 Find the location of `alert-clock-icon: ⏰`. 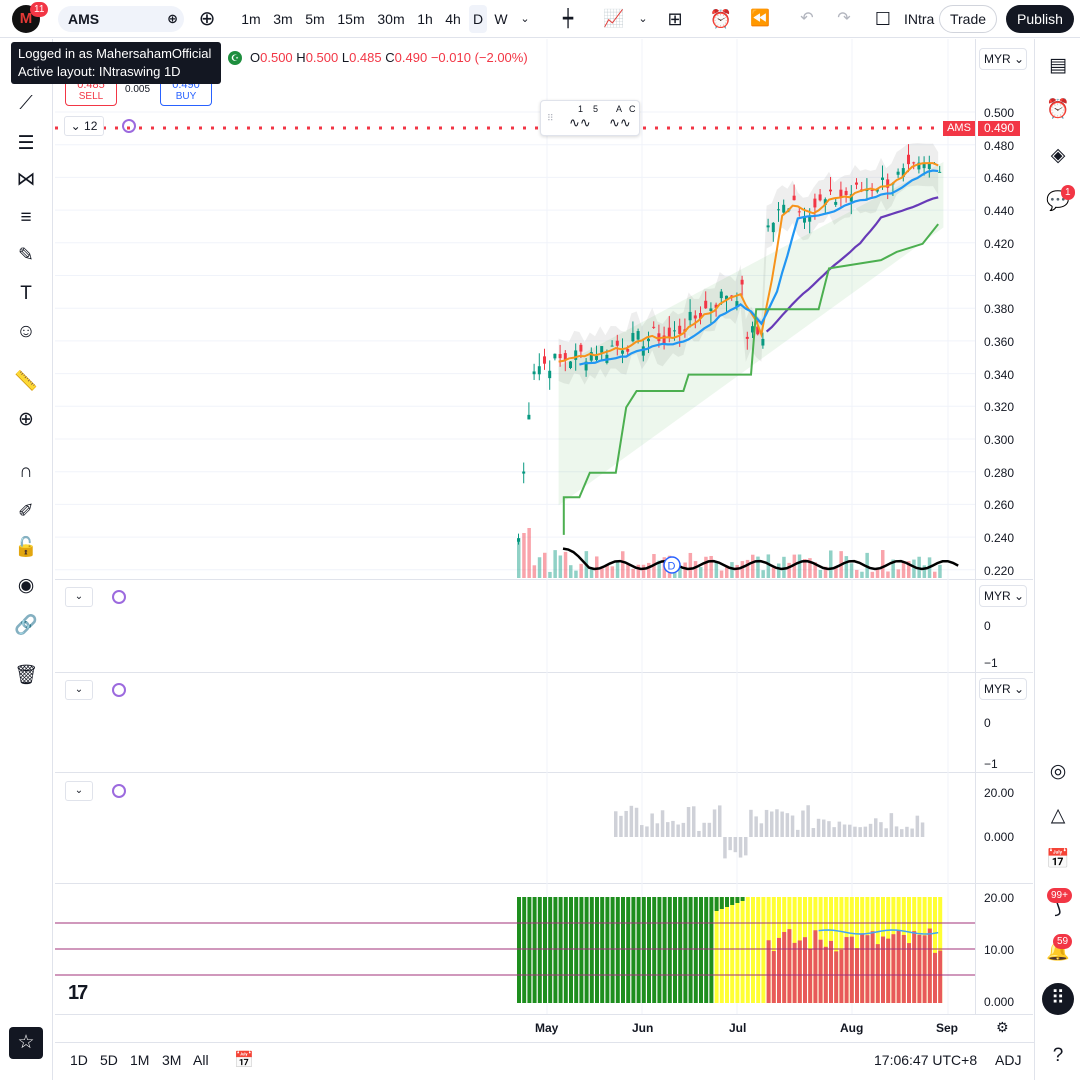

alert-clock-icon: ⏰ is located at coordinates (721, 19).